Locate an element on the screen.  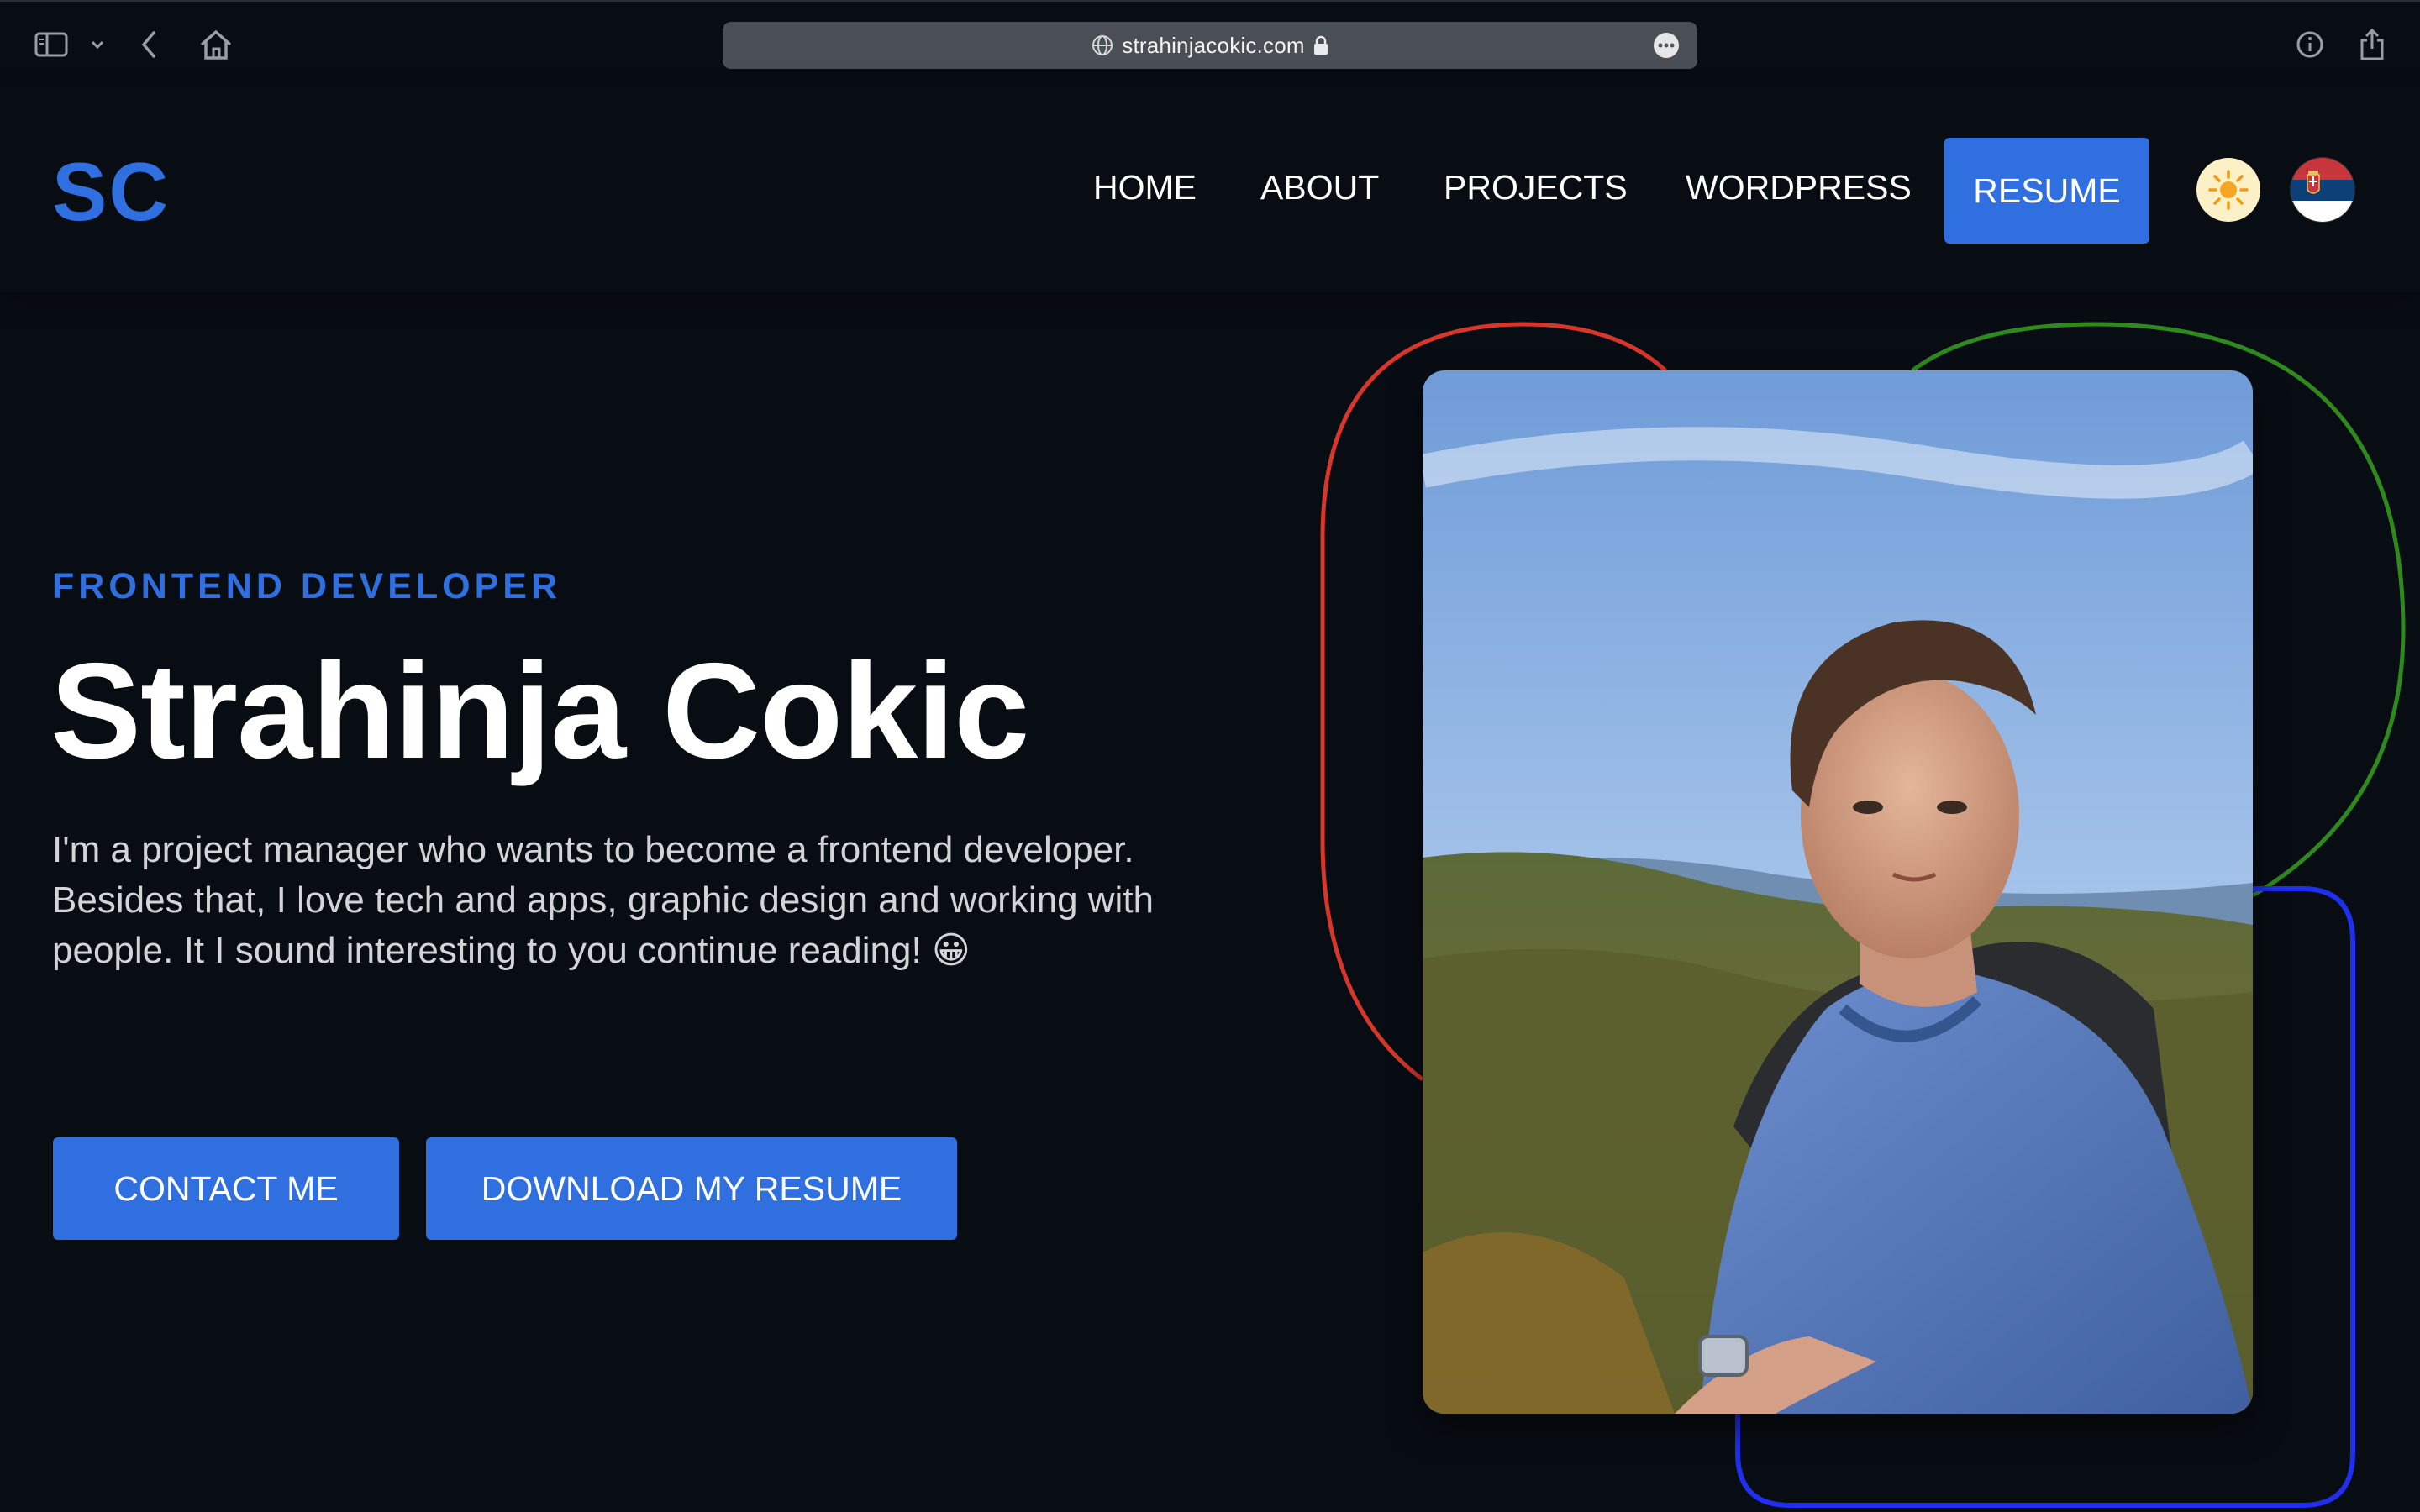
back-arrow-icon is located at coordinates (148, 44).